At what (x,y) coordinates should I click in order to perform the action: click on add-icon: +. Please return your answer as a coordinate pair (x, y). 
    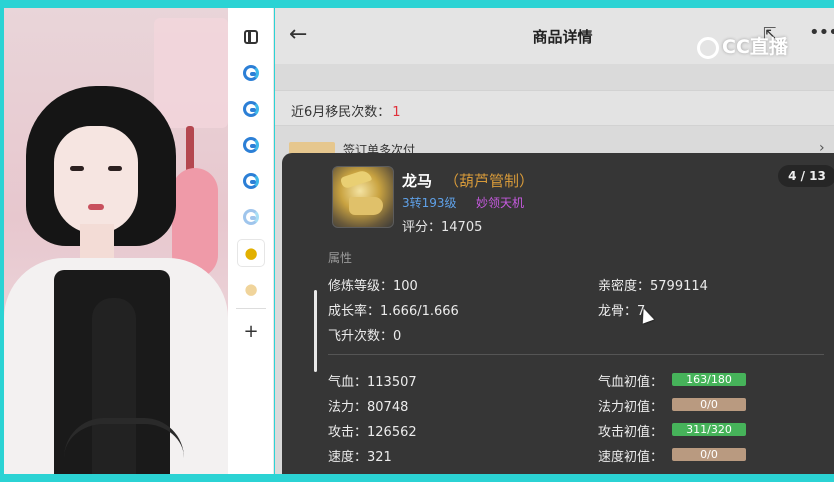
    Looking at the image, I should click on (251, 331).